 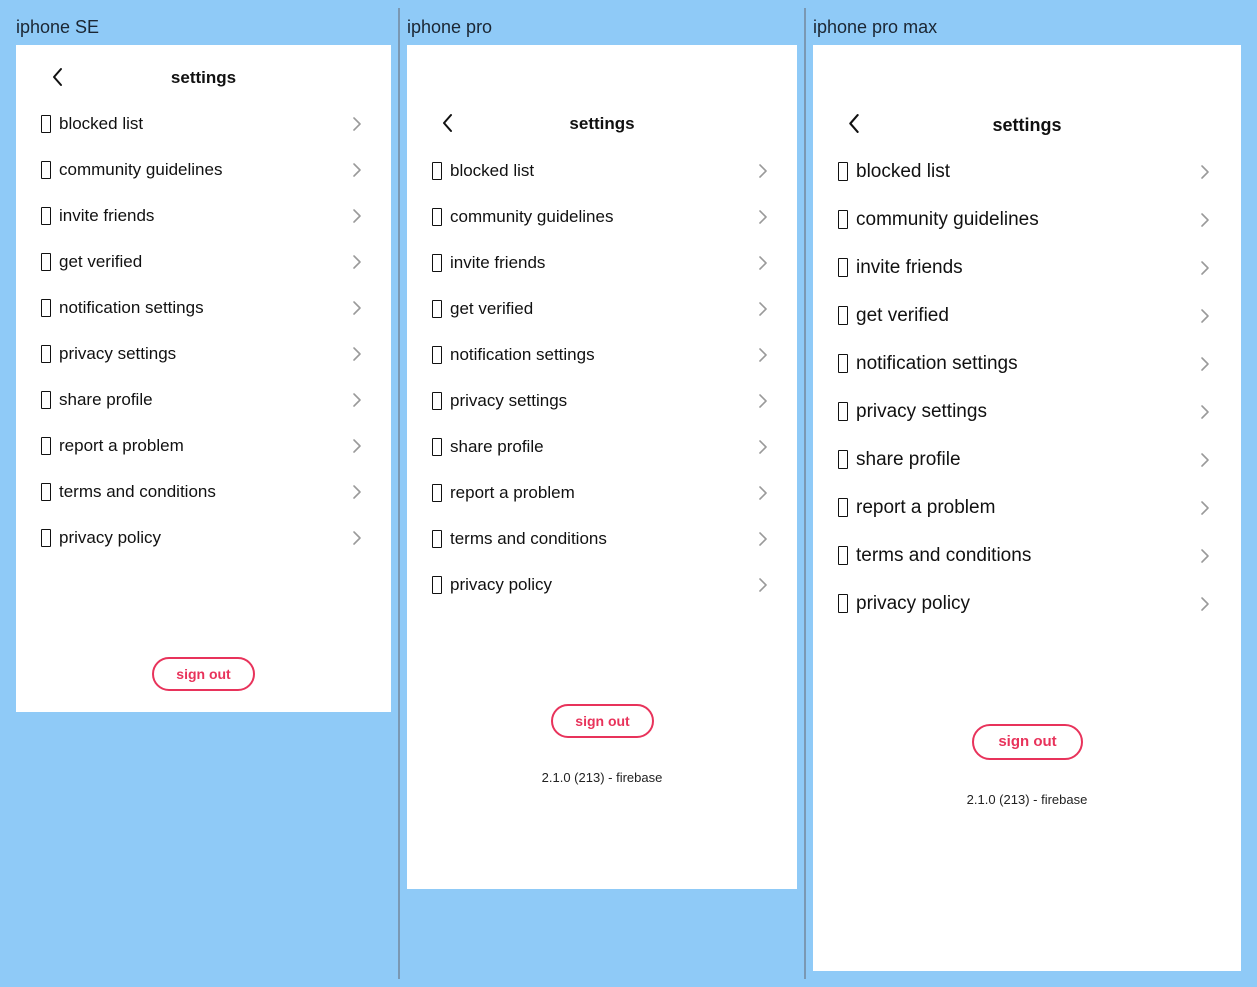 What do you see at coordinates (875, 27) in the screenshot?
I see `column-label-iphone-pro-max: iphone pro max` at bounding box center [875, 27].